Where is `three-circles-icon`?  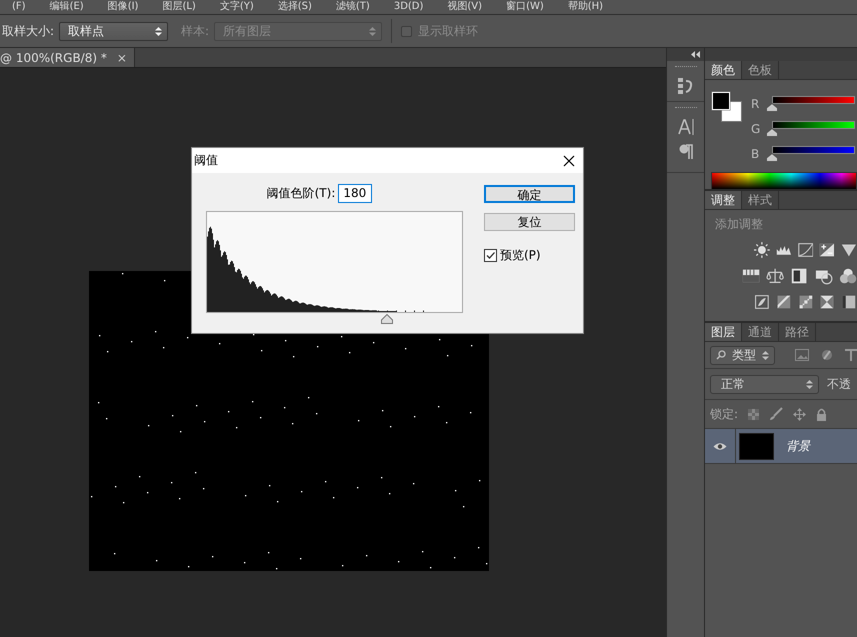 three-circles-icon is located at coordinates (847, 276).